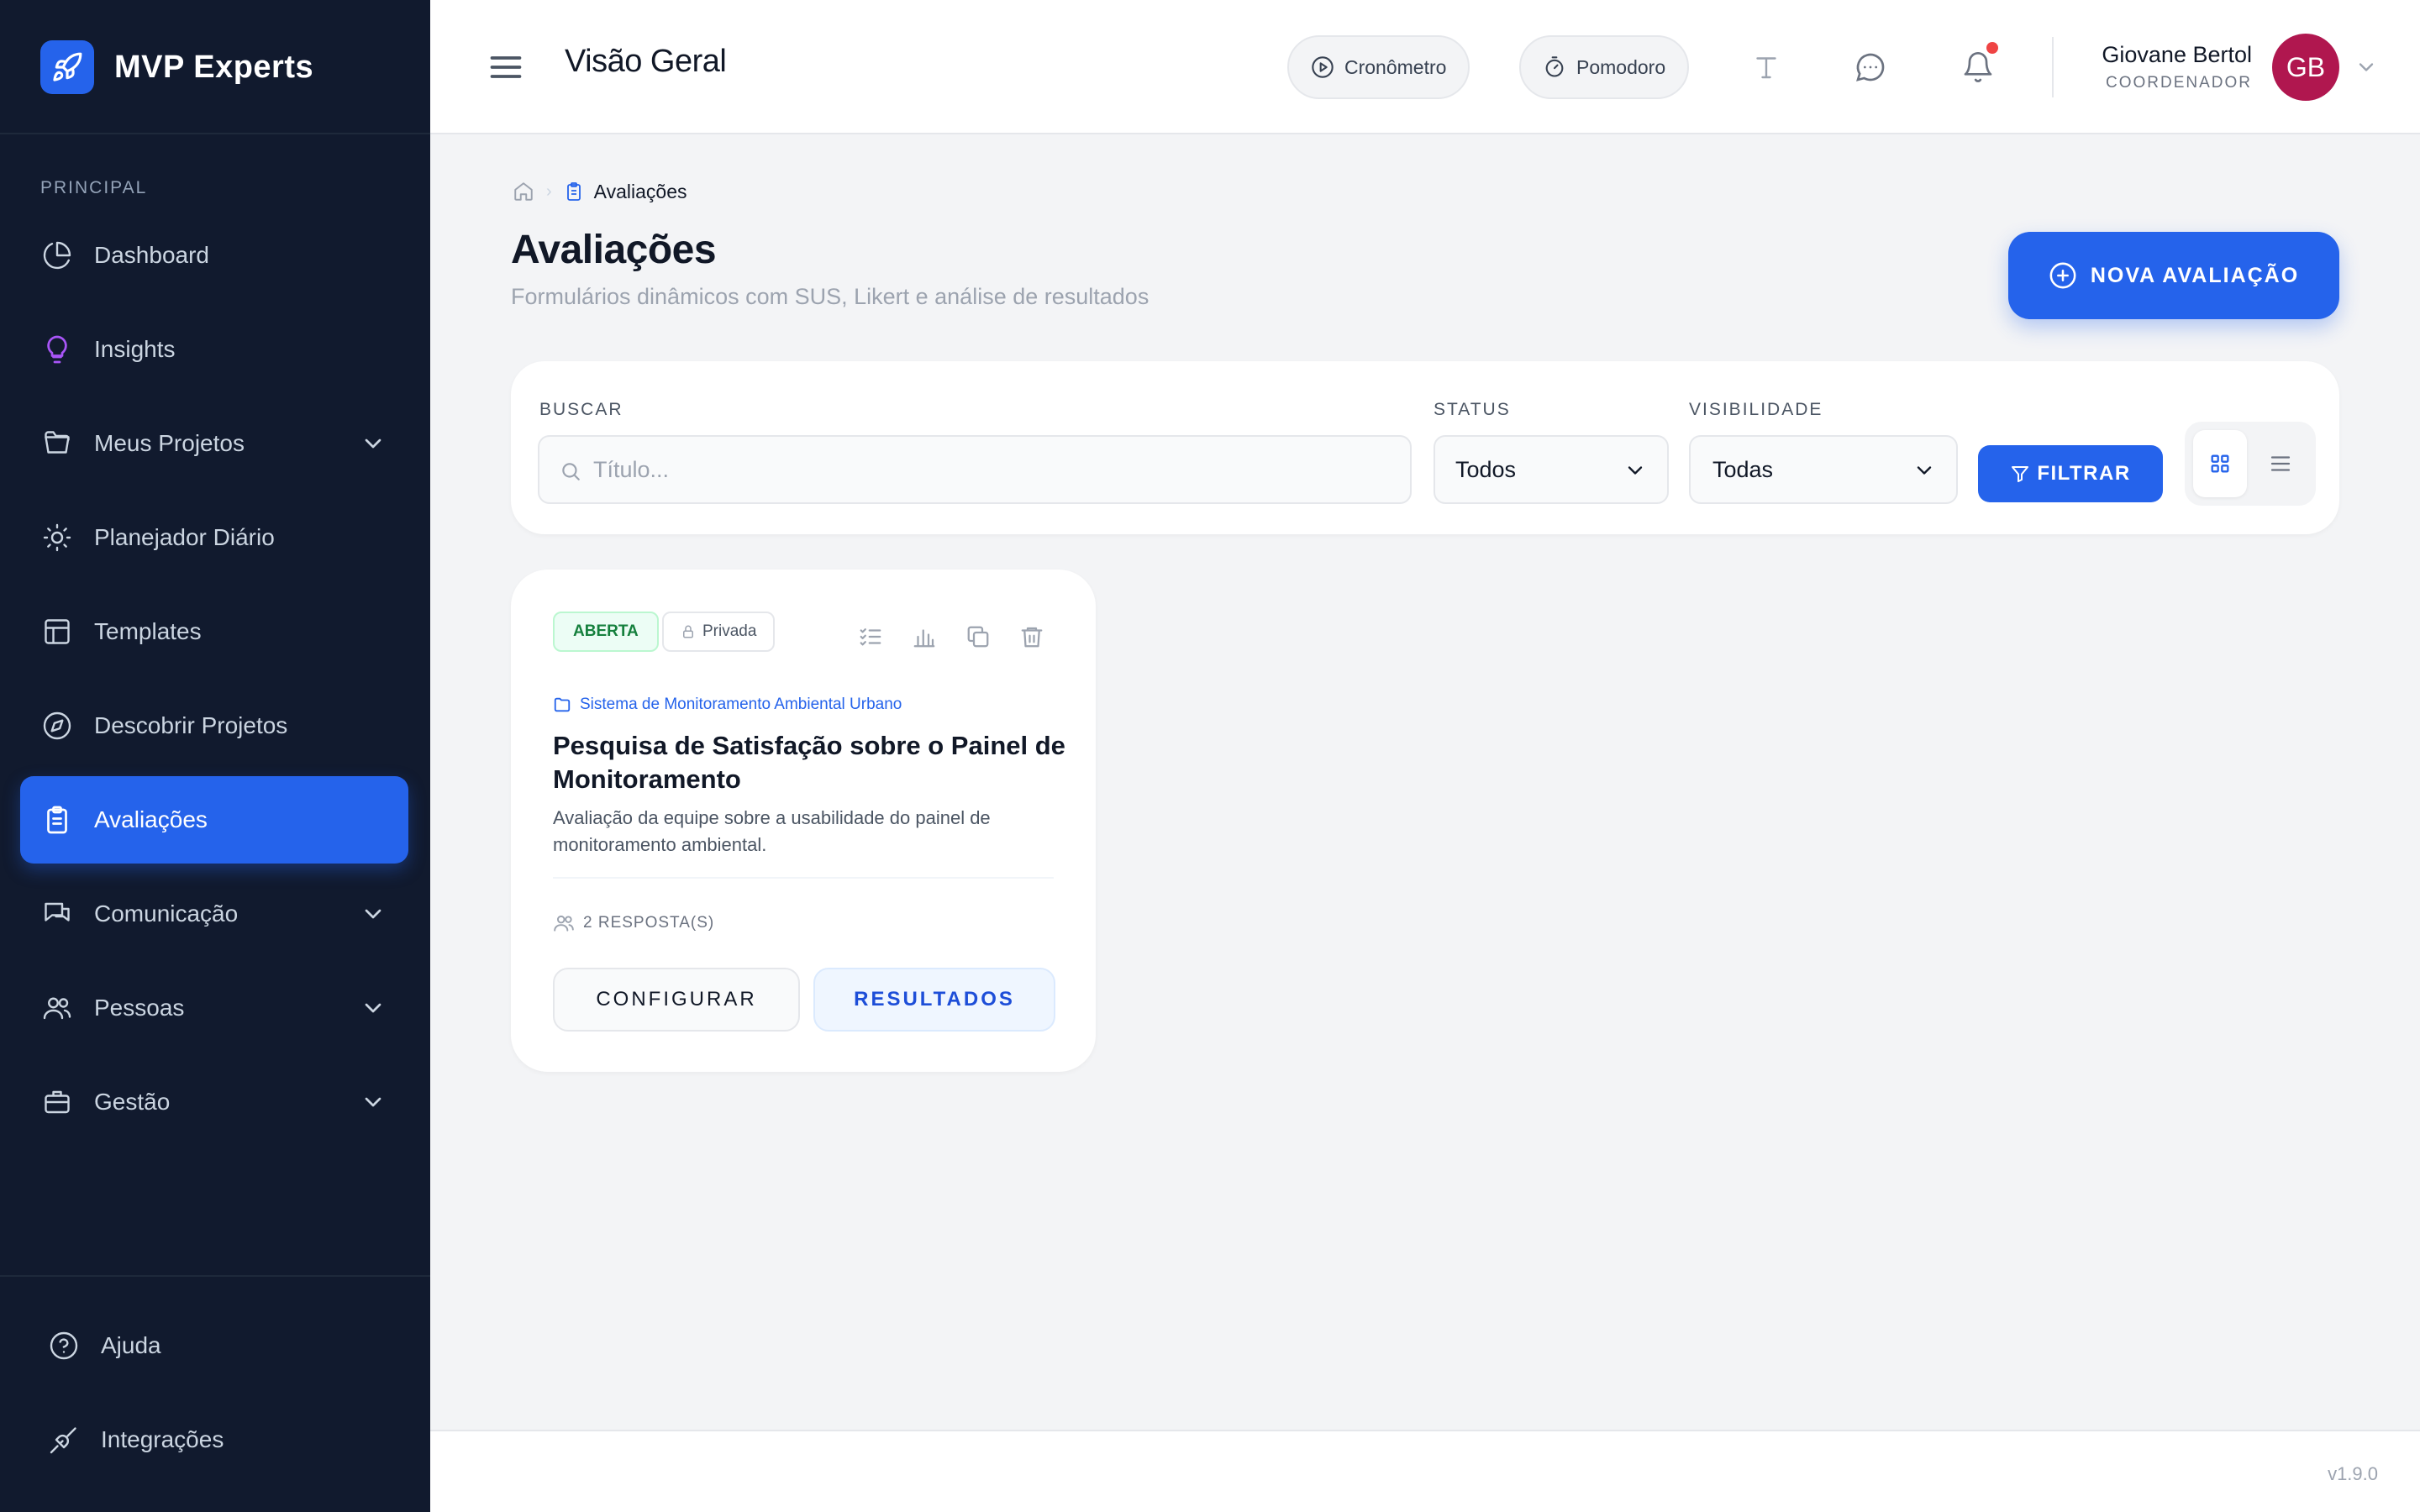  I want to click on sidebar-item-meus-projetos: Meus Projetos, so click(214, 443).